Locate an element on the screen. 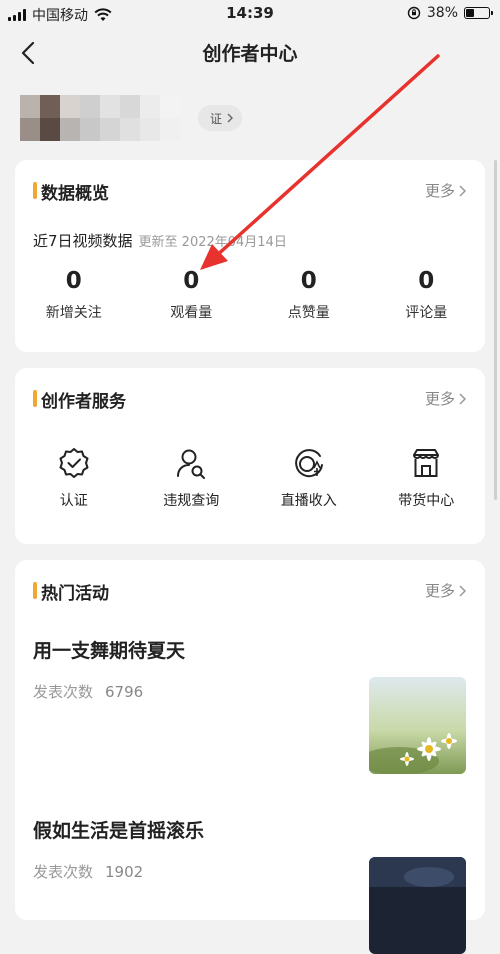  activity-meta: 发表次数 1902 is located at coordinates (88, 871).